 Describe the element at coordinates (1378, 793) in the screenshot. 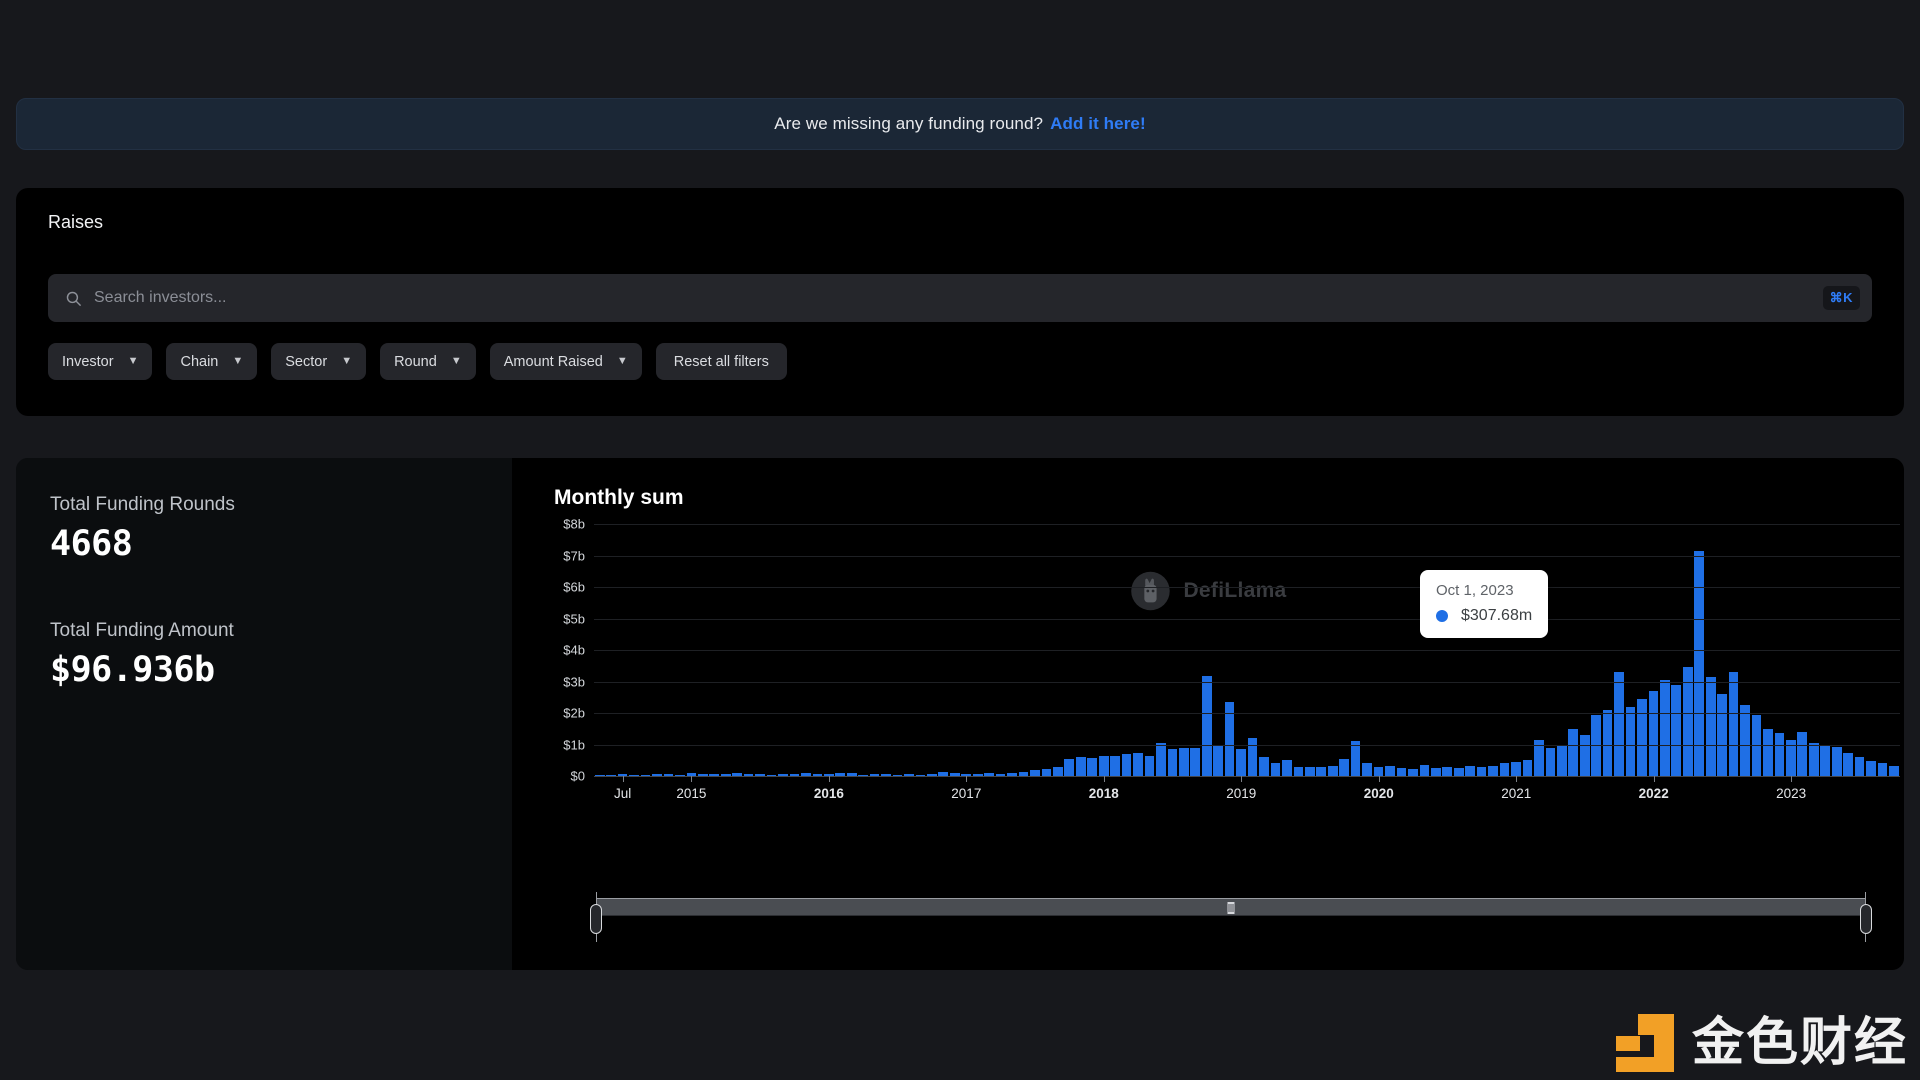

I see `x-axis-tick-label: 2020` at that location.